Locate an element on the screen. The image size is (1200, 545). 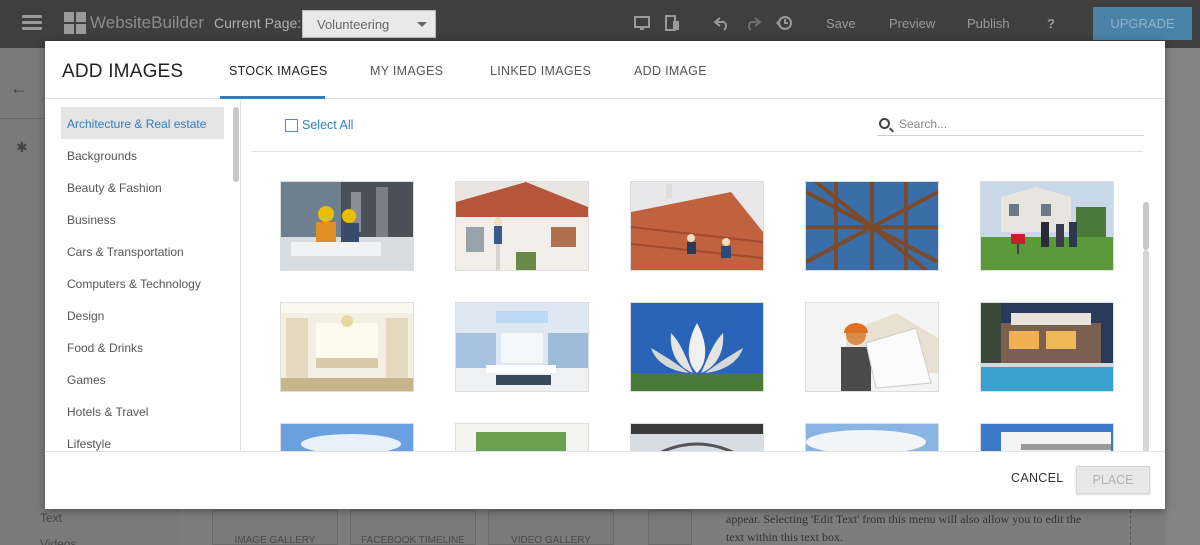
grid-scrollbar is located at coordinates (1146, 226).